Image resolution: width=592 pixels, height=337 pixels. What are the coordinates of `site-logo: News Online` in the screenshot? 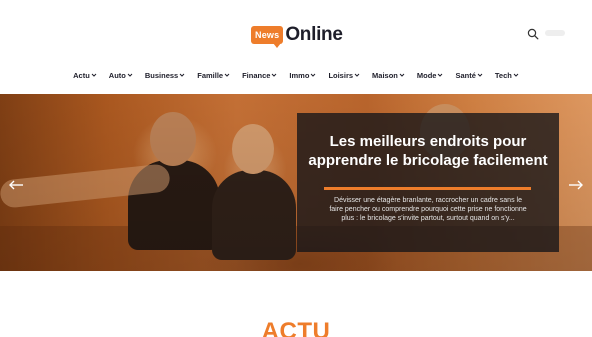 It's located at (297, 36).